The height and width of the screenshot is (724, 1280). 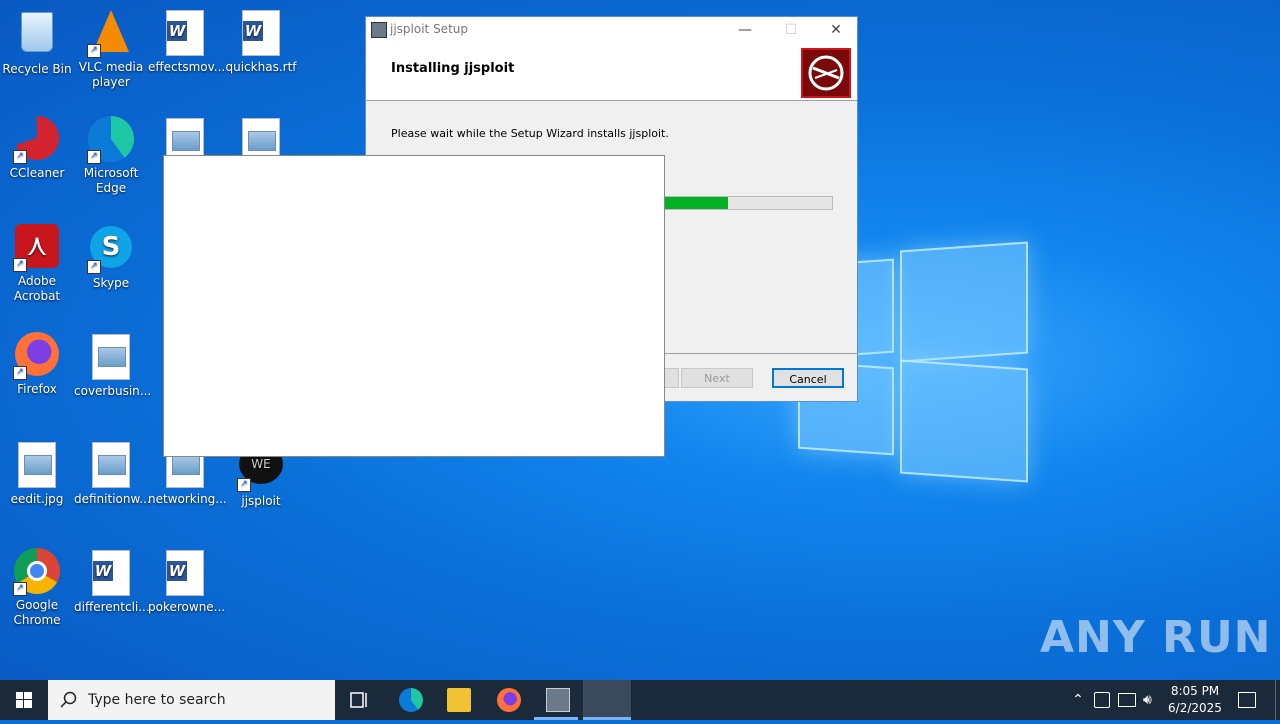 What do you see at coordinates (37, 612) in the screenshot?
I see `icon-label: Google Chrome` at bounding box center [37, 612].